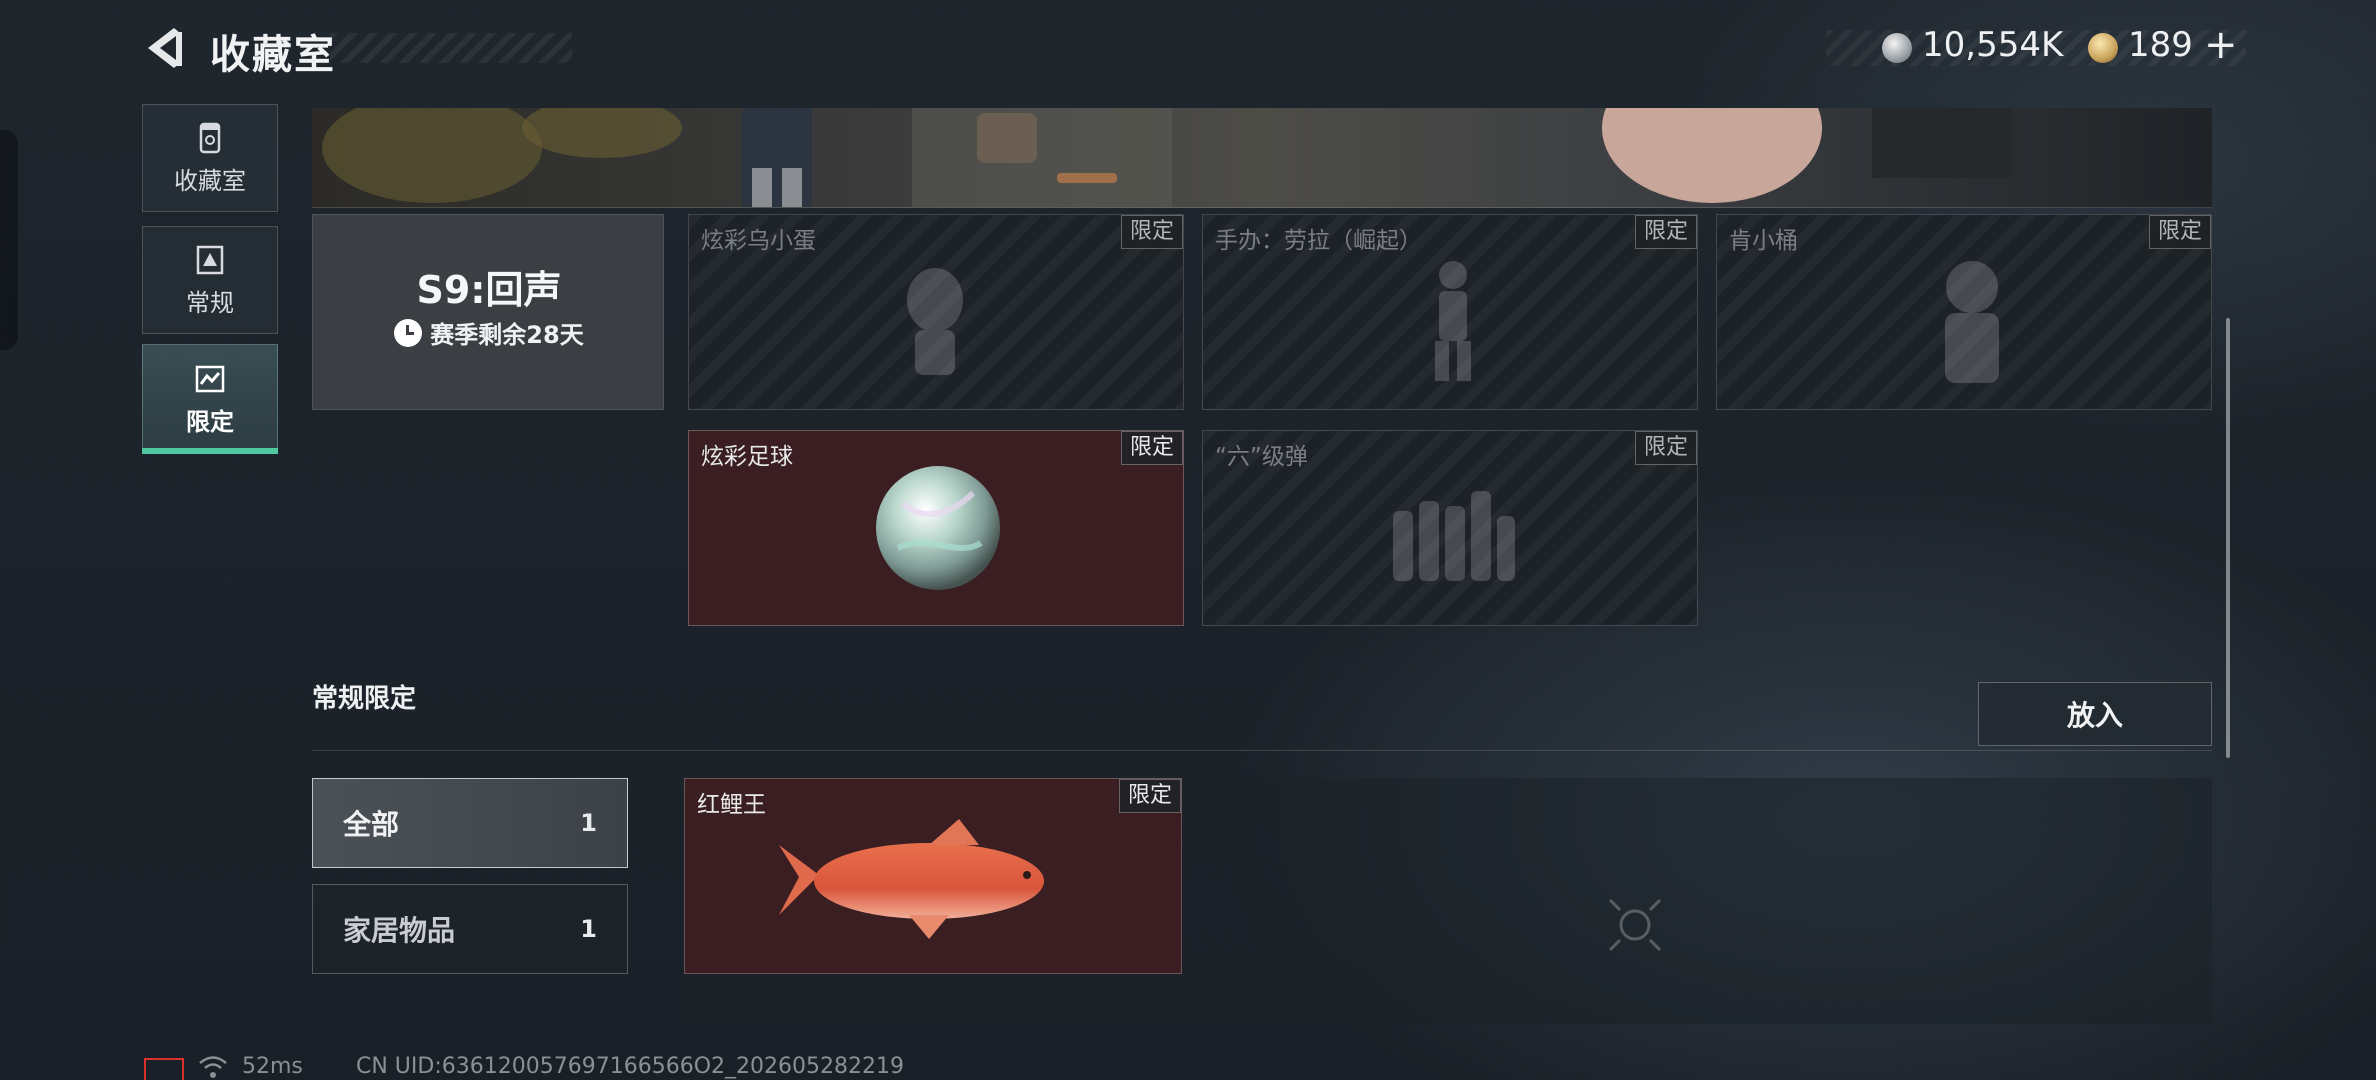  Describe the element at coordinates (213, 1067) in the screenshot. I see `wifi-icon` at that location.